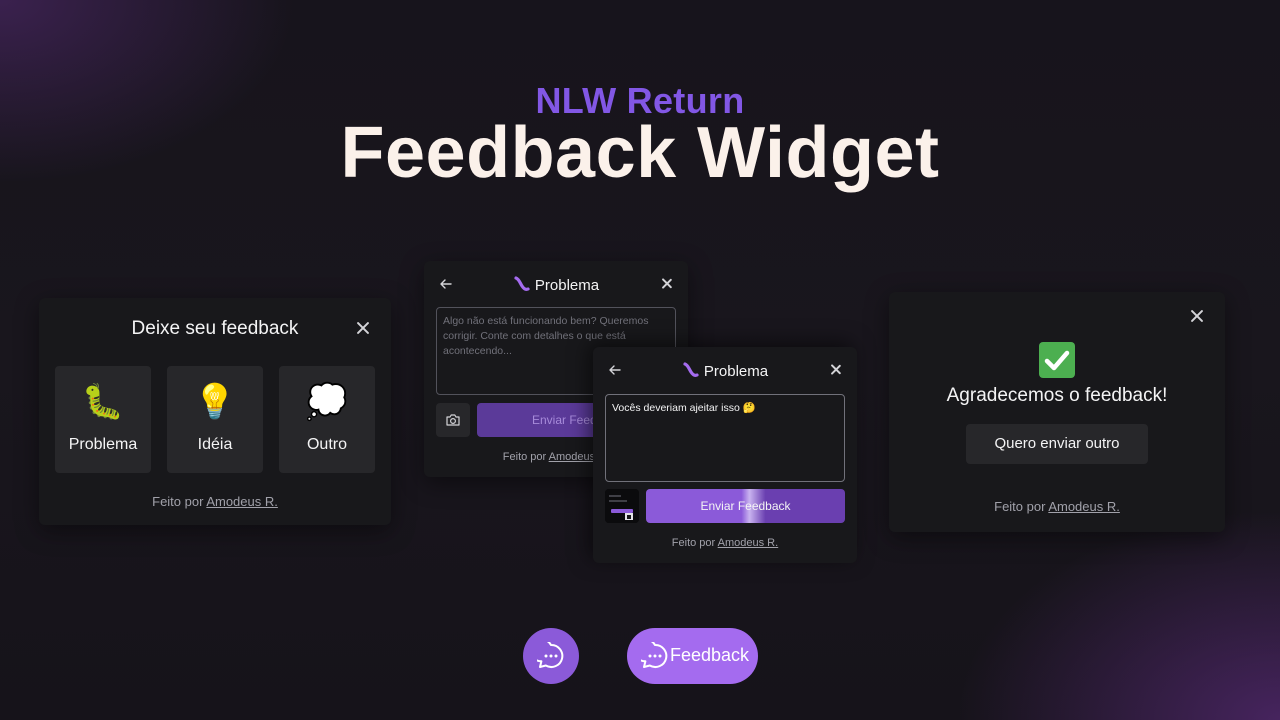 The width and height of the screenshot is (1280, 720). I want to click on check-icon, so click(1057, 360).